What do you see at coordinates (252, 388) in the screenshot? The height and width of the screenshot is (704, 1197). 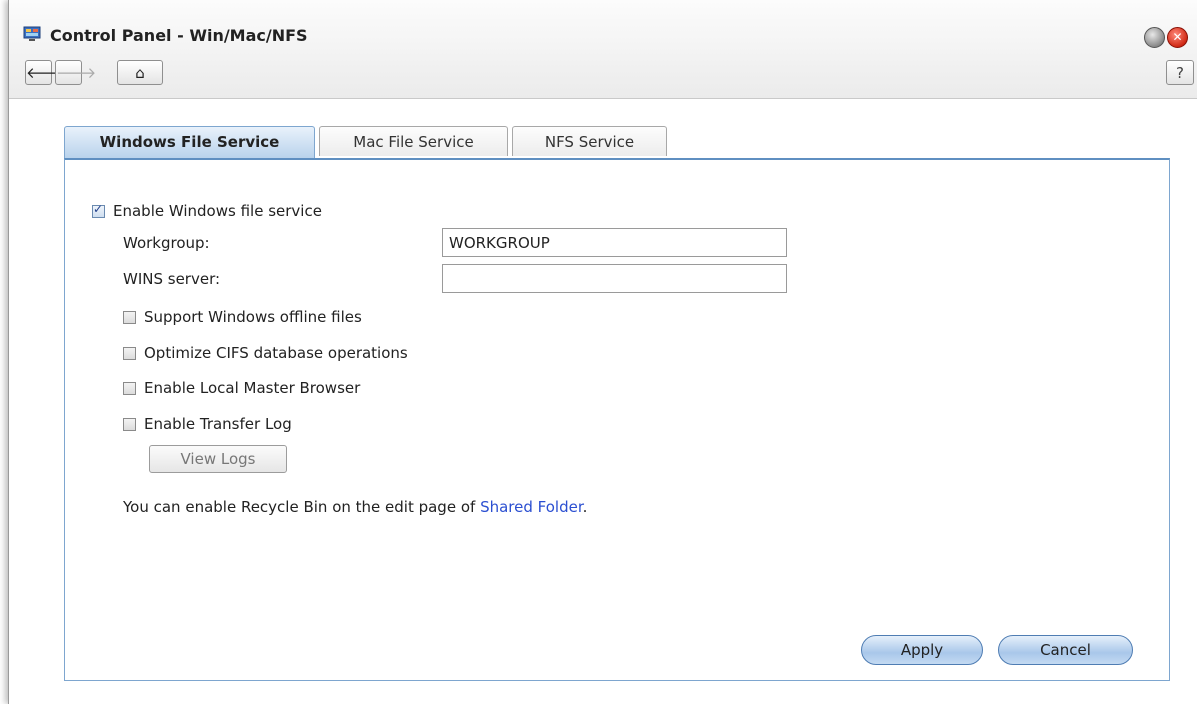 I see `local-master-browser-label: Enable Local Master Browser` at bounding box center [252, 388].